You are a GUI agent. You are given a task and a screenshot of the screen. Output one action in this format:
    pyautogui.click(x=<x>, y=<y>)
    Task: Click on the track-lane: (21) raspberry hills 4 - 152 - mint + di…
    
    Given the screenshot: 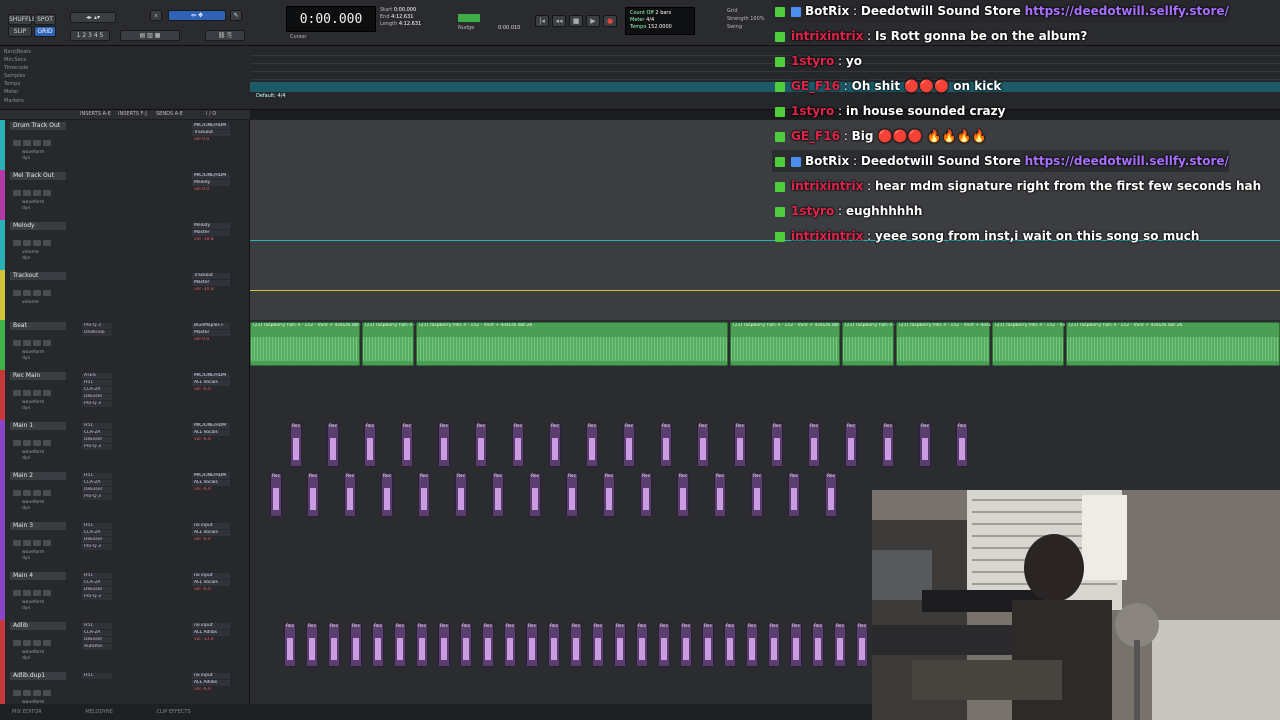 What is the action you would take?
    pyautogui.click(x=765, y=345)
    